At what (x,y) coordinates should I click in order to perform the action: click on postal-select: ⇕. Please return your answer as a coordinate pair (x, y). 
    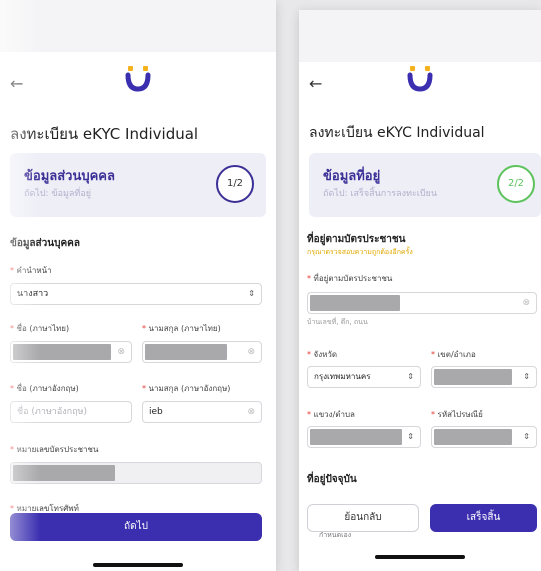
    Looking at the image, I should click on (484, 437).